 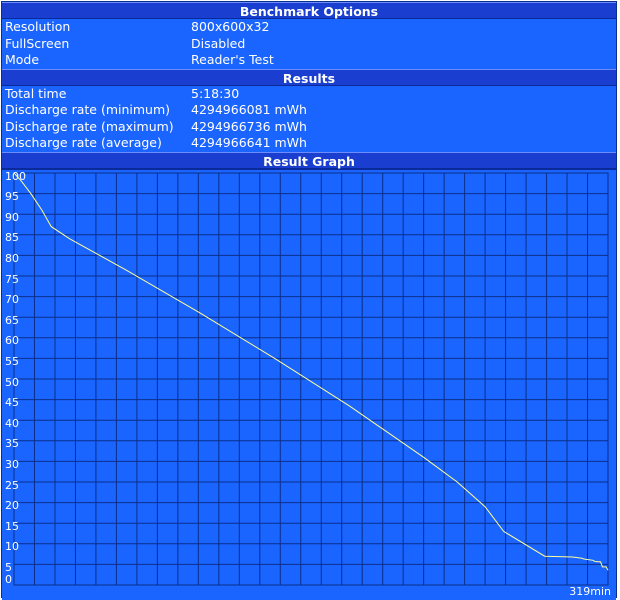 What do you see at coordinates (12, 279) in the screenshot?
I see `y-tick-label: 75` at bounding box center [12, 279].